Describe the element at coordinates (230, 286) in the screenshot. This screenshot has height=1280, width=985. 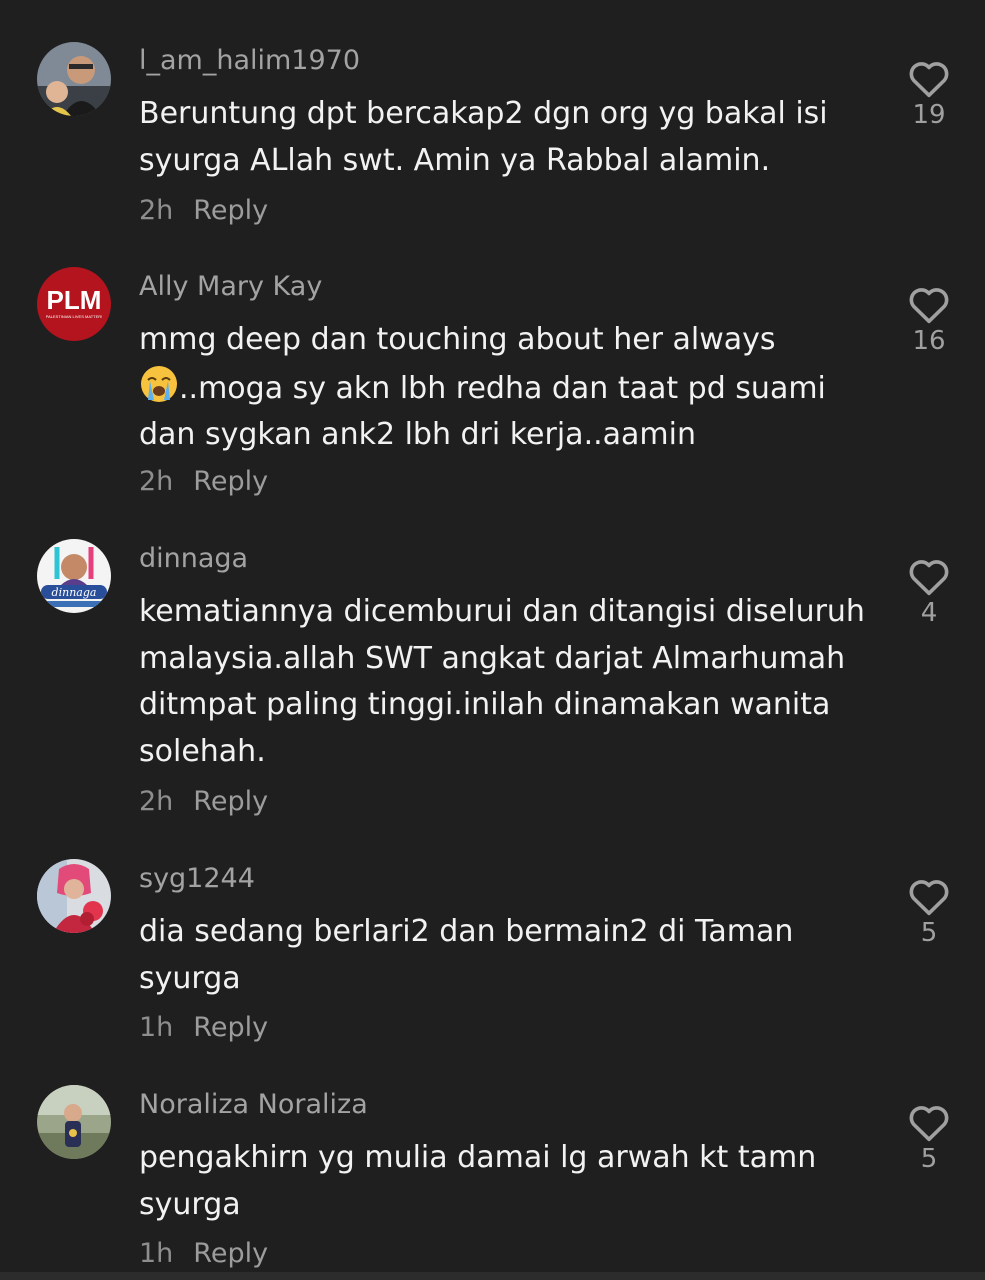
I see `username: Ally Mary Kay` at that location.